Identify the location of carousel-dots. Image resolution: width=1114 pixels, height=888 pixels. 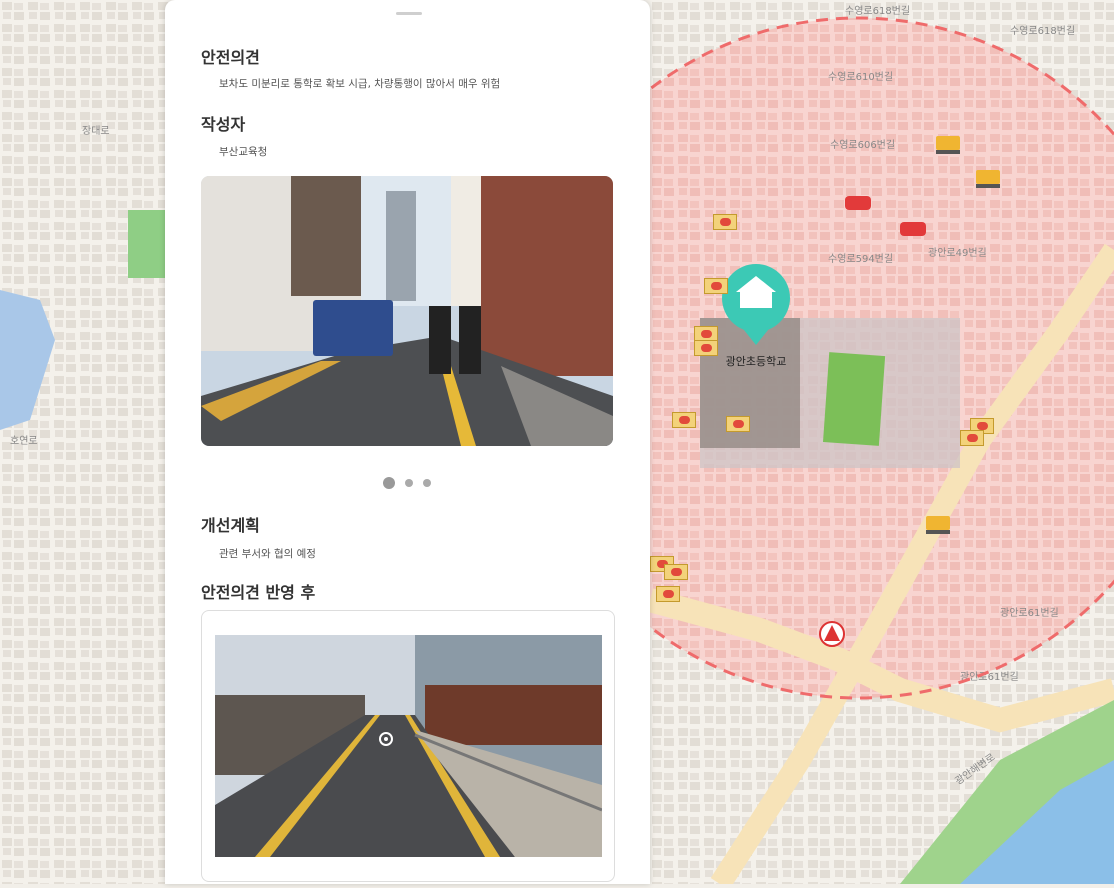
(407, 483).